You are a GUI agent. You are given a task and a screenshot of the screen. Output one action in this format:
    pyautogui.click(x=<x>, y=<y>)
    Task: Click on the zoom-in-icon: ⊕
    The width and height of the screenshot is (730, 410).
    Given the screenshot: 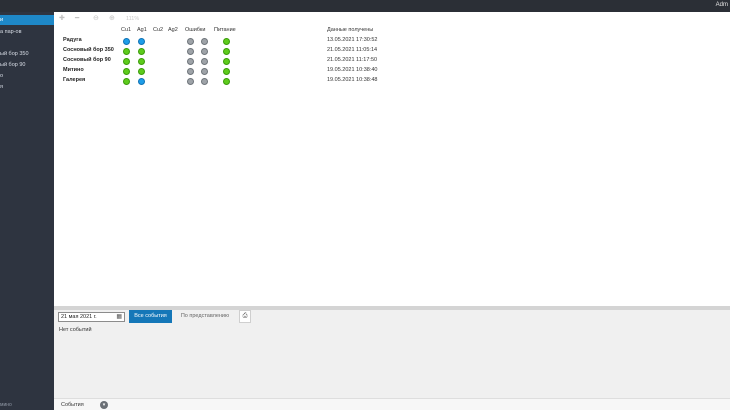 What is the action you would take?
    pyautogui.click(x=112, y=19)
    